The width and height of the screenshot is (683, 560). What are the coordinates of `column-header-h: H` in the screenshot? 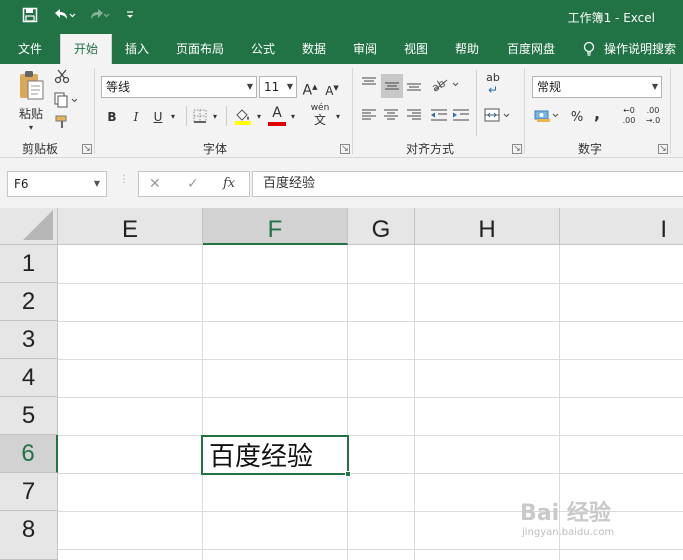 It's located at (487, 226).